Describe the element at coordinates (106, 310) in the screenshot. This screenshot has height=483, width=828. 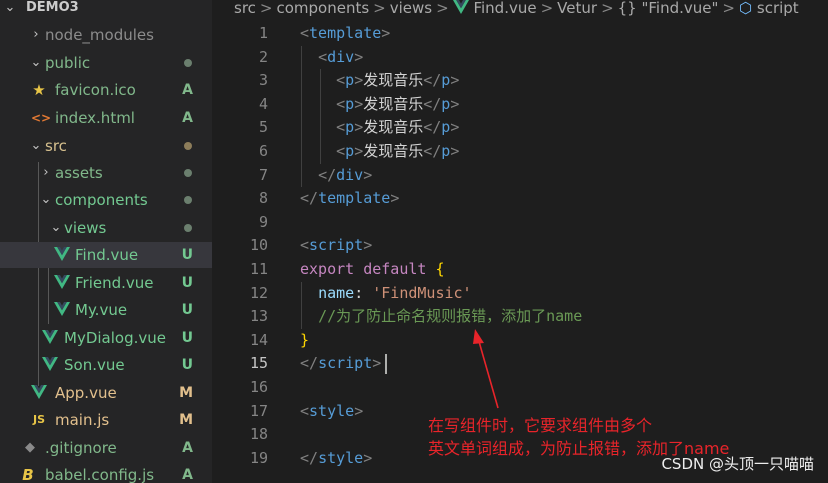
I see `tree-item-my-vue: My.vue U` at that location.